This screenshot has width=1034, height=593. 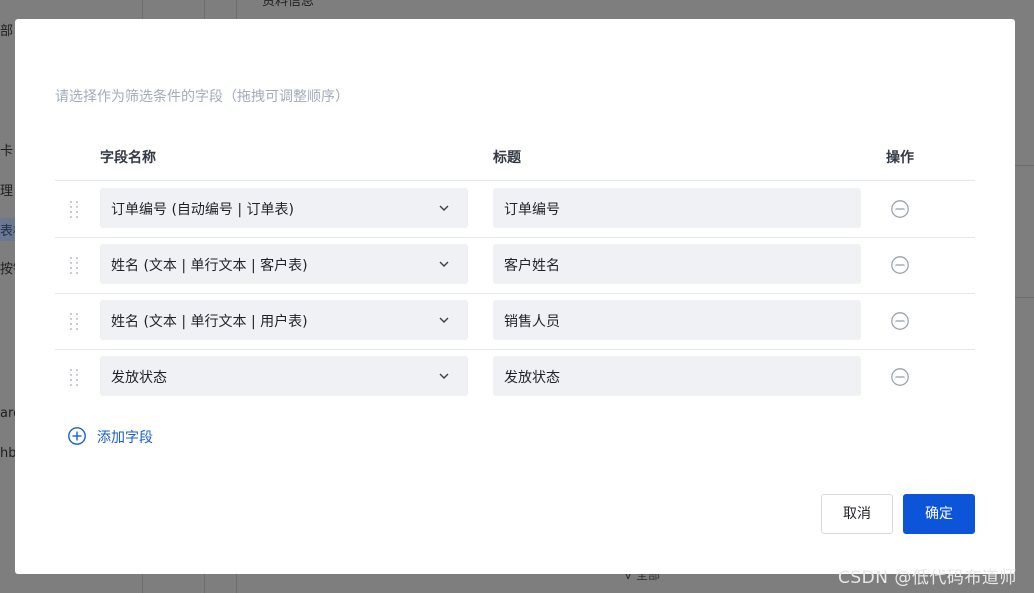 What do you see at coordinates (7, 31) in the screenshot?
I see `background-nav-fragment: 部` at bounding box center [7, 31].